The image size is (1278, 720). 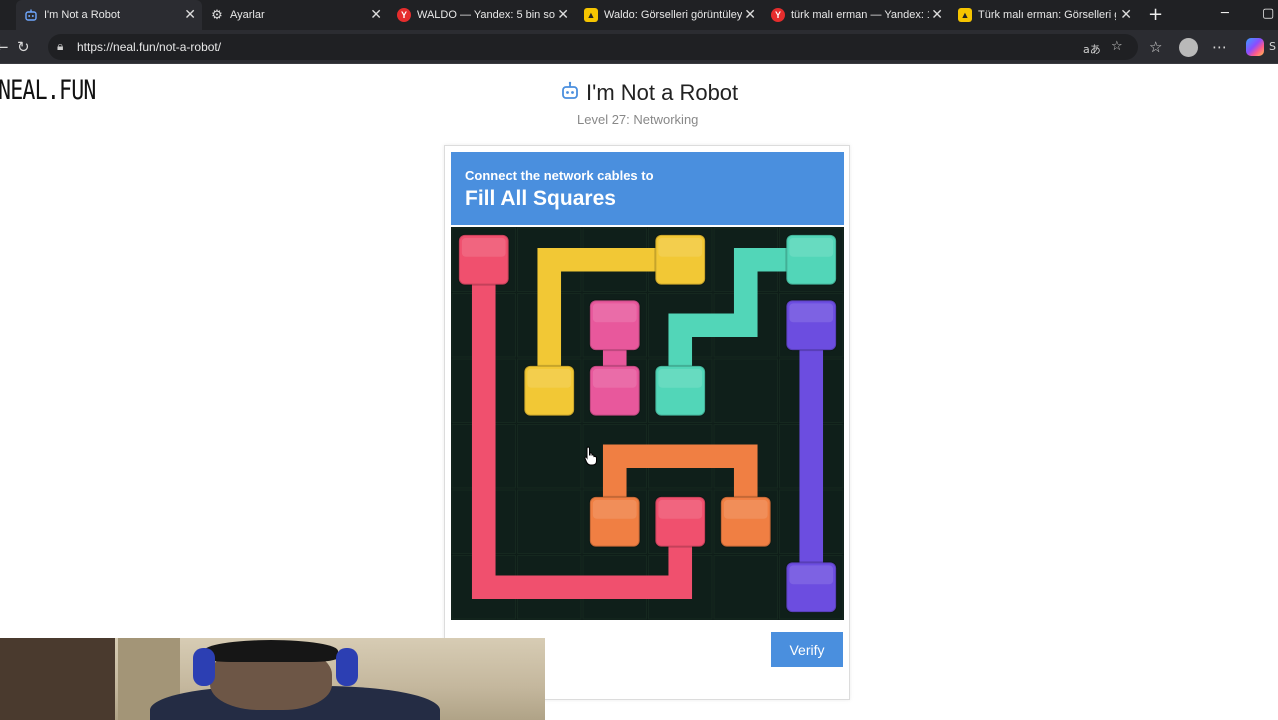 What do you see at coordinates (1047, 15) in the screenshot?
I see `tab-title: Türk malı erman: Görselleri g` at bounding box center [1047, 15].